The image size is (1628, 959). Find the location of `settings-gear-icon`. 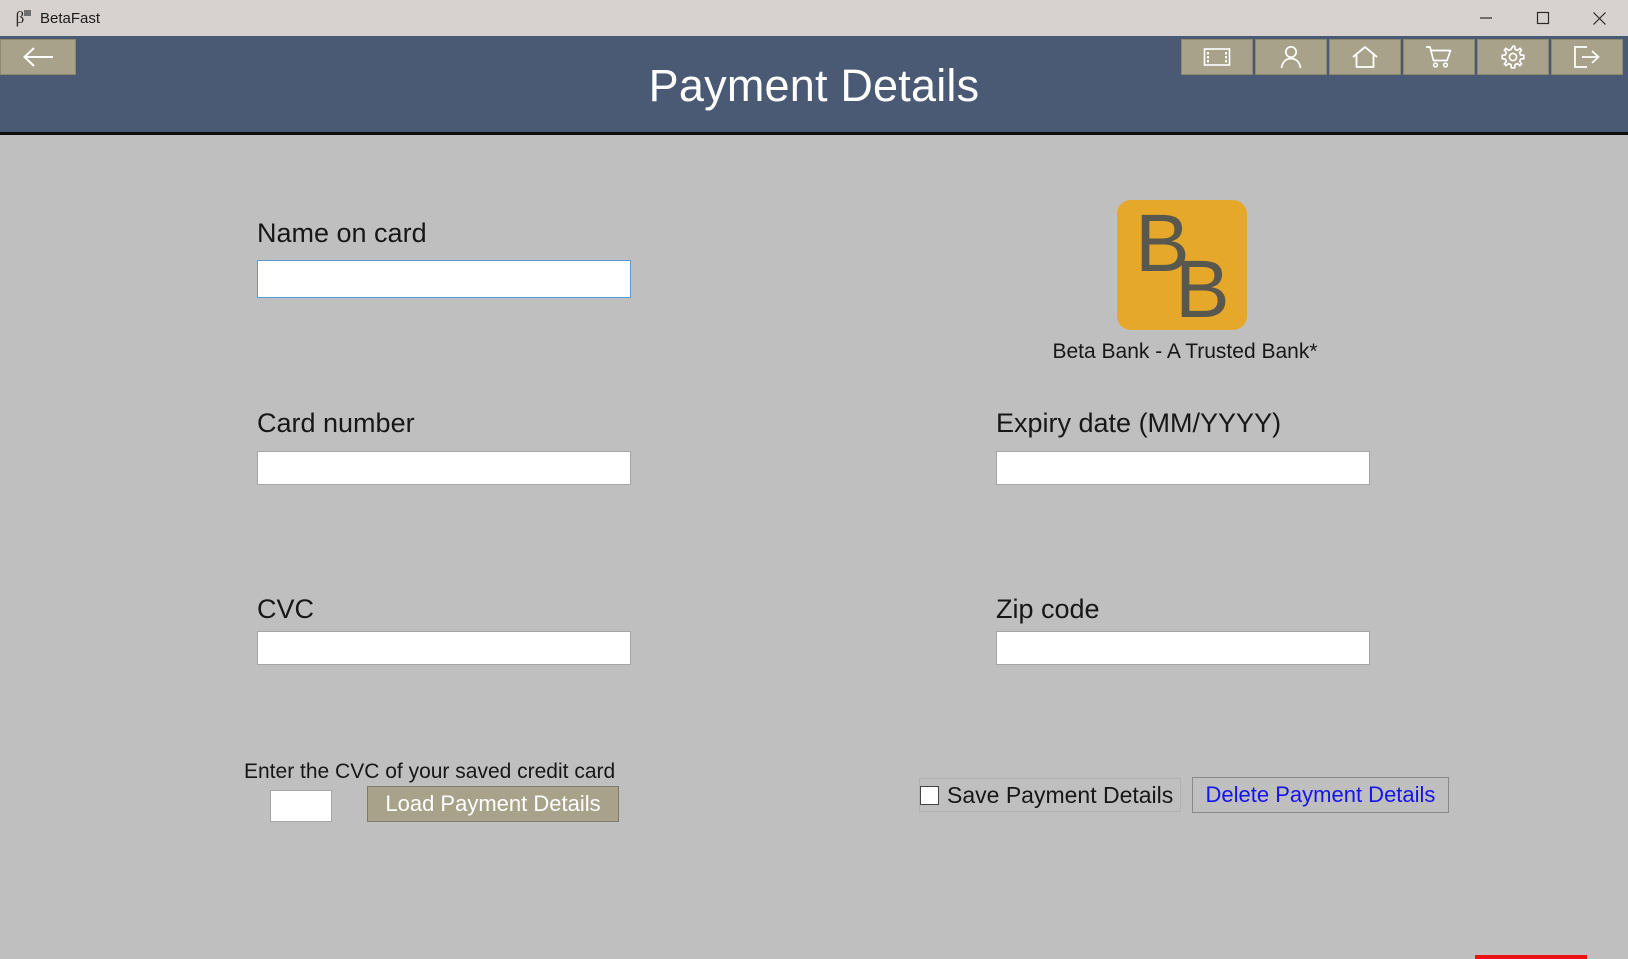

settings-gear-icon is located at coordinates (1513, 57).